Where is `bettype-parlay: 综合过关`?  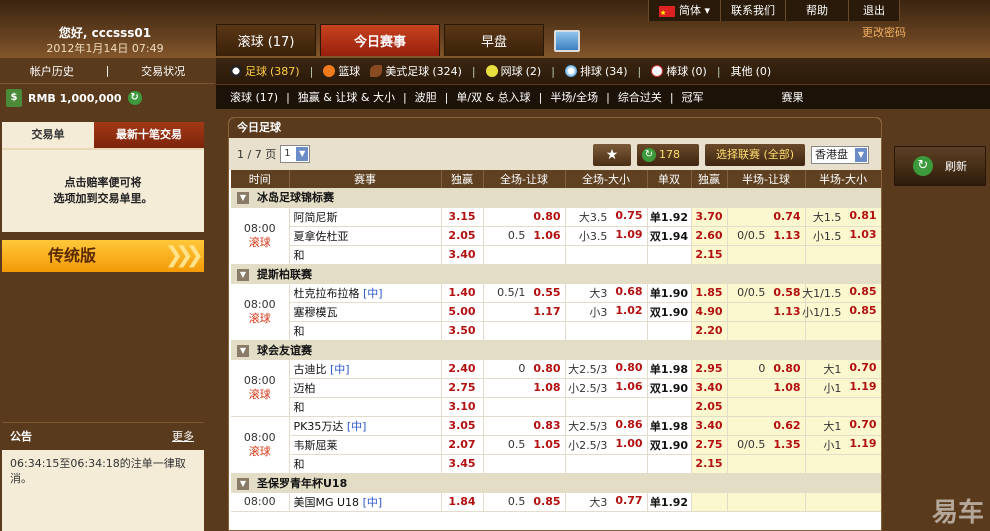
bettype-parlay: 综合过关 is located at coordinates (640, 97).